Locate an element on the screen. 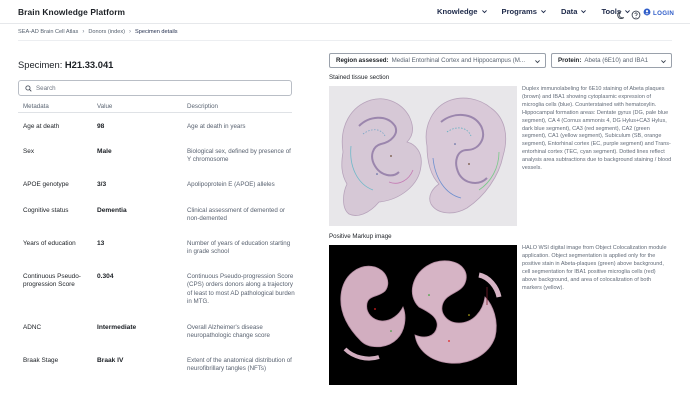  row-metadata: Continuous Pseudo-progression Score is located at coordinates (52, 280).